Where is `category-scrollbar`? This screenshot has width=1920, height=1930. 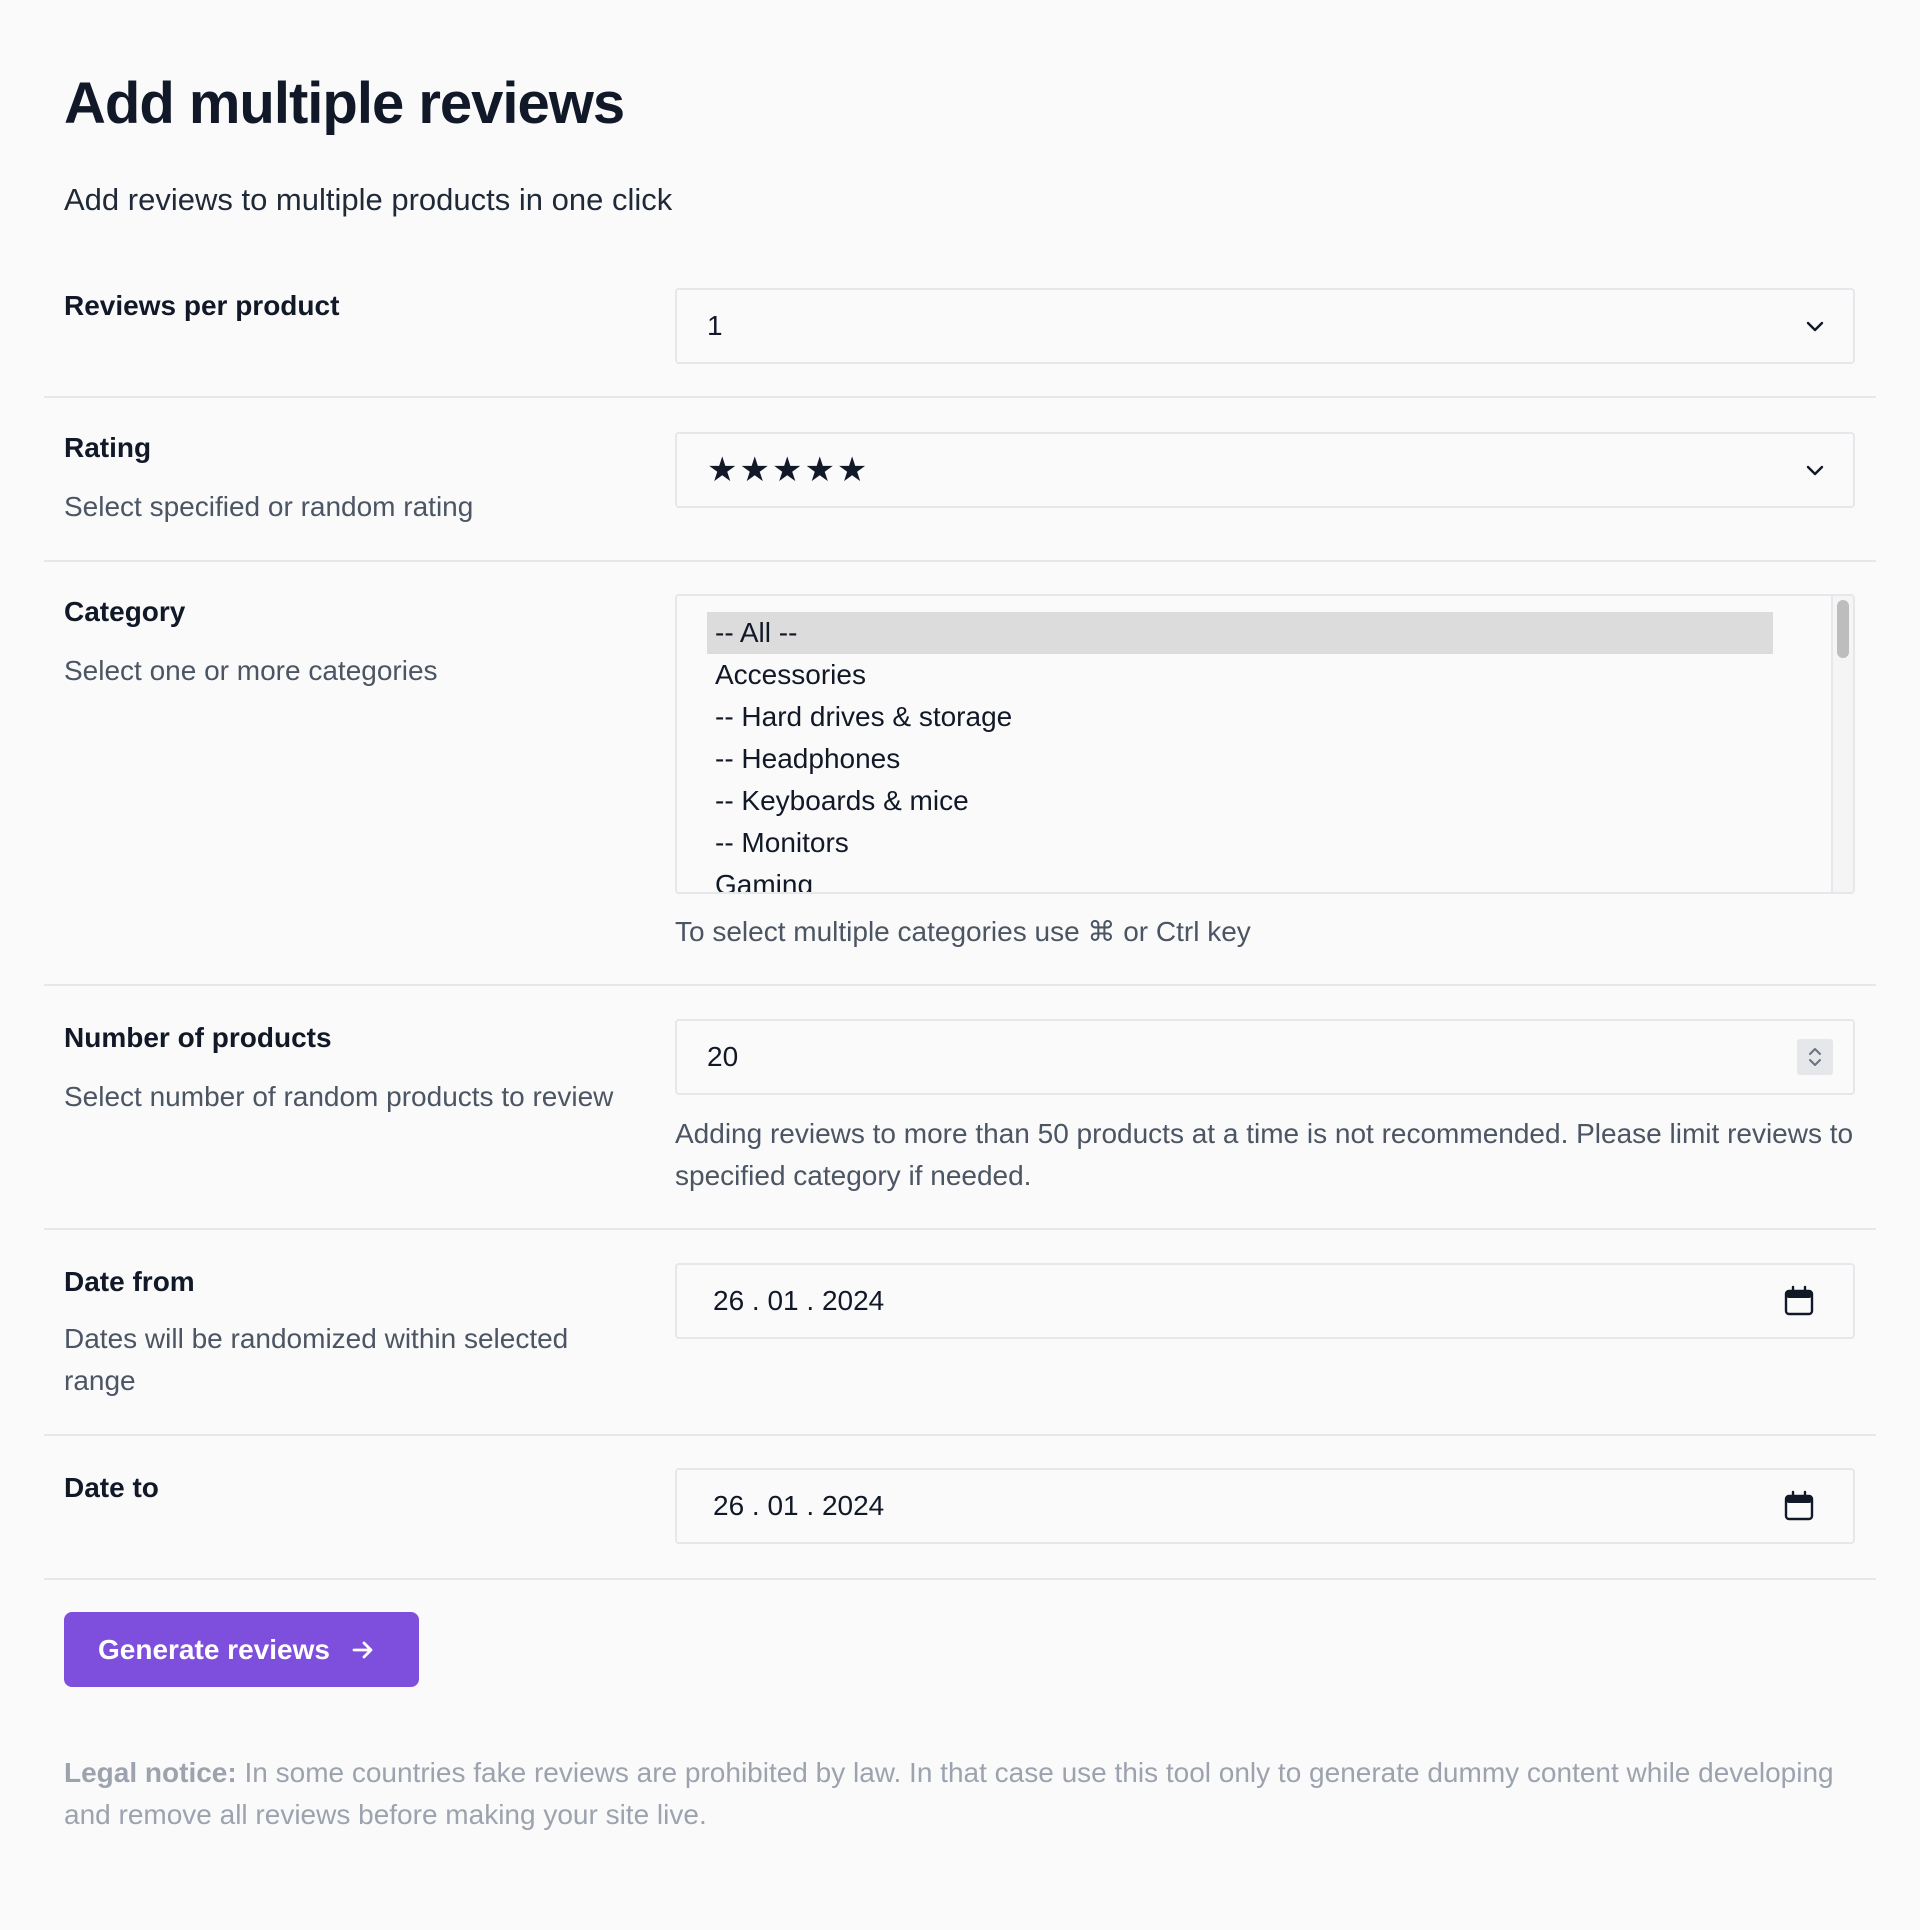
category-scrollbar is located at coordinates (1842, 744).